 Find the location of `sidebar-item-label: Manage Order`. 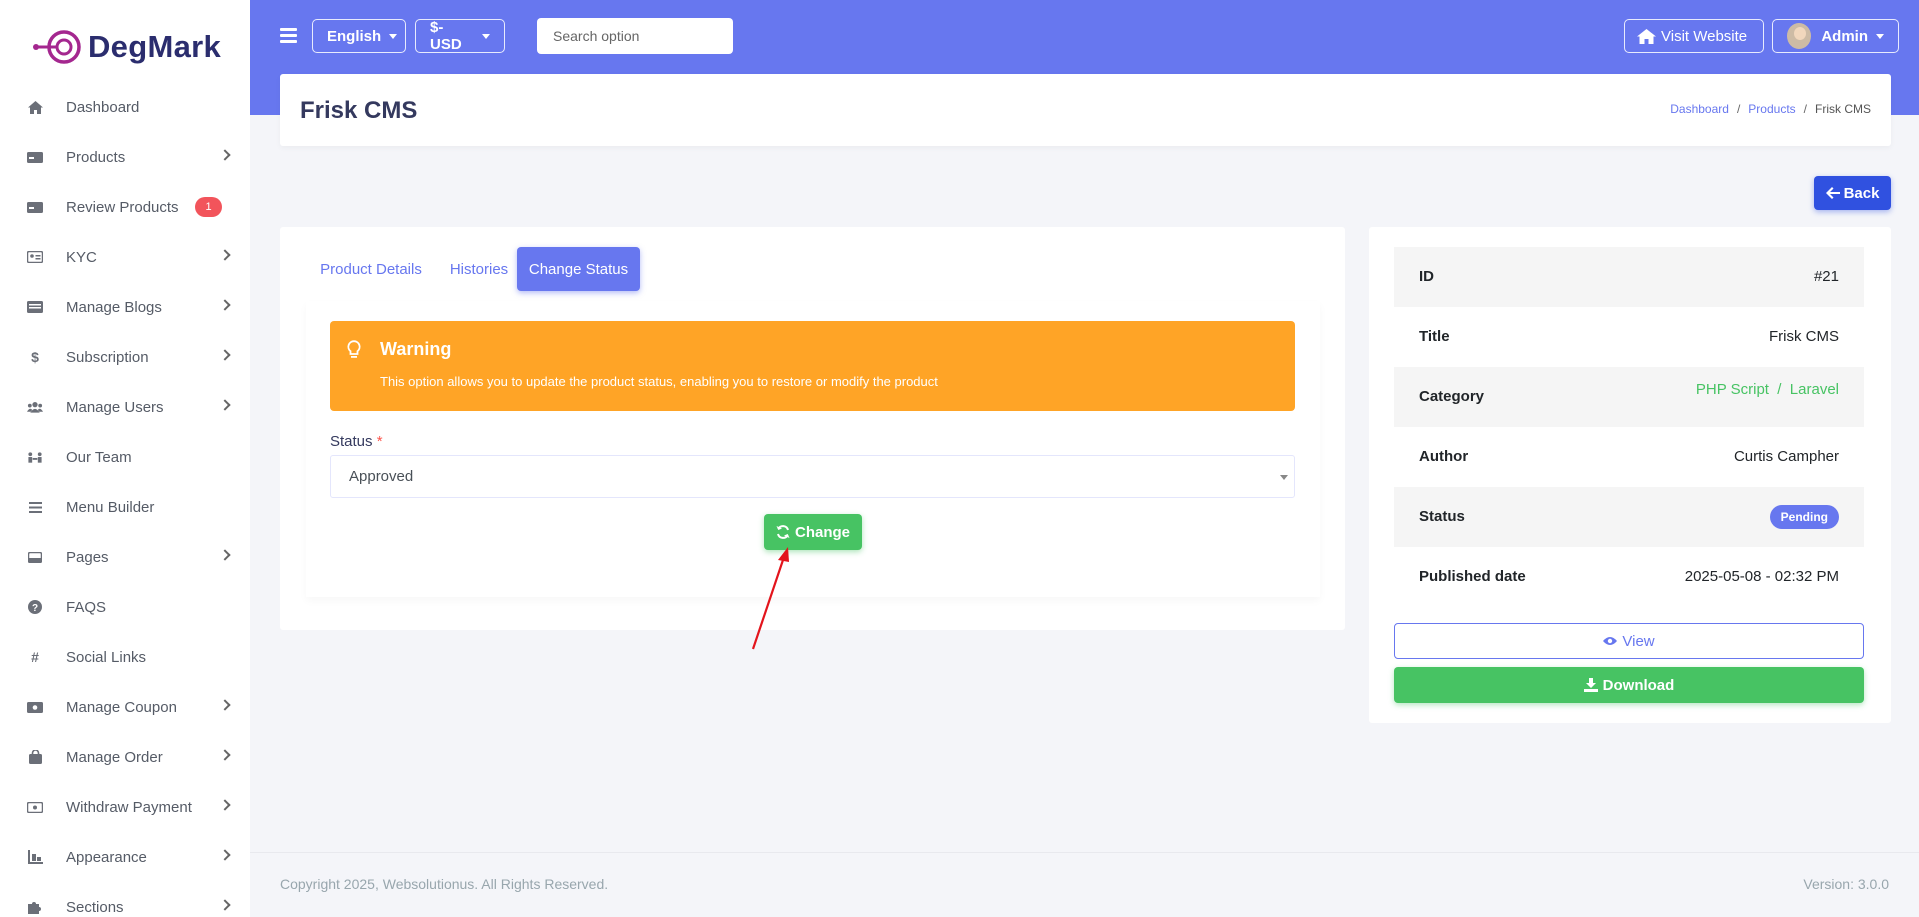

sidebar-item-label: Manage Order is located at coordinates (114, 757).